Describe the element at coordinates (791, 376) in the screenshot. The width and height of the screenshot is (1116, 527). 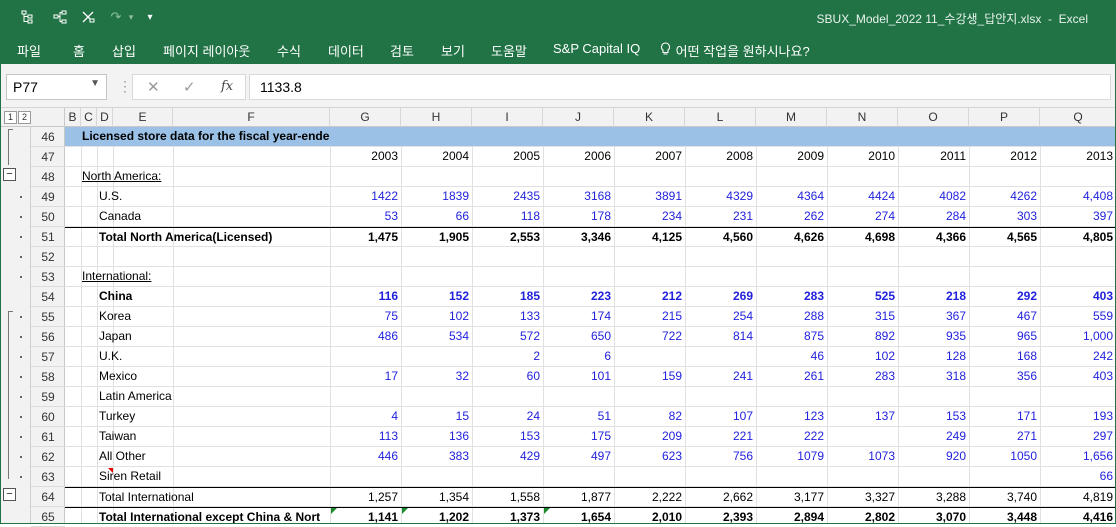
I see `value-cell: 261` at that location.